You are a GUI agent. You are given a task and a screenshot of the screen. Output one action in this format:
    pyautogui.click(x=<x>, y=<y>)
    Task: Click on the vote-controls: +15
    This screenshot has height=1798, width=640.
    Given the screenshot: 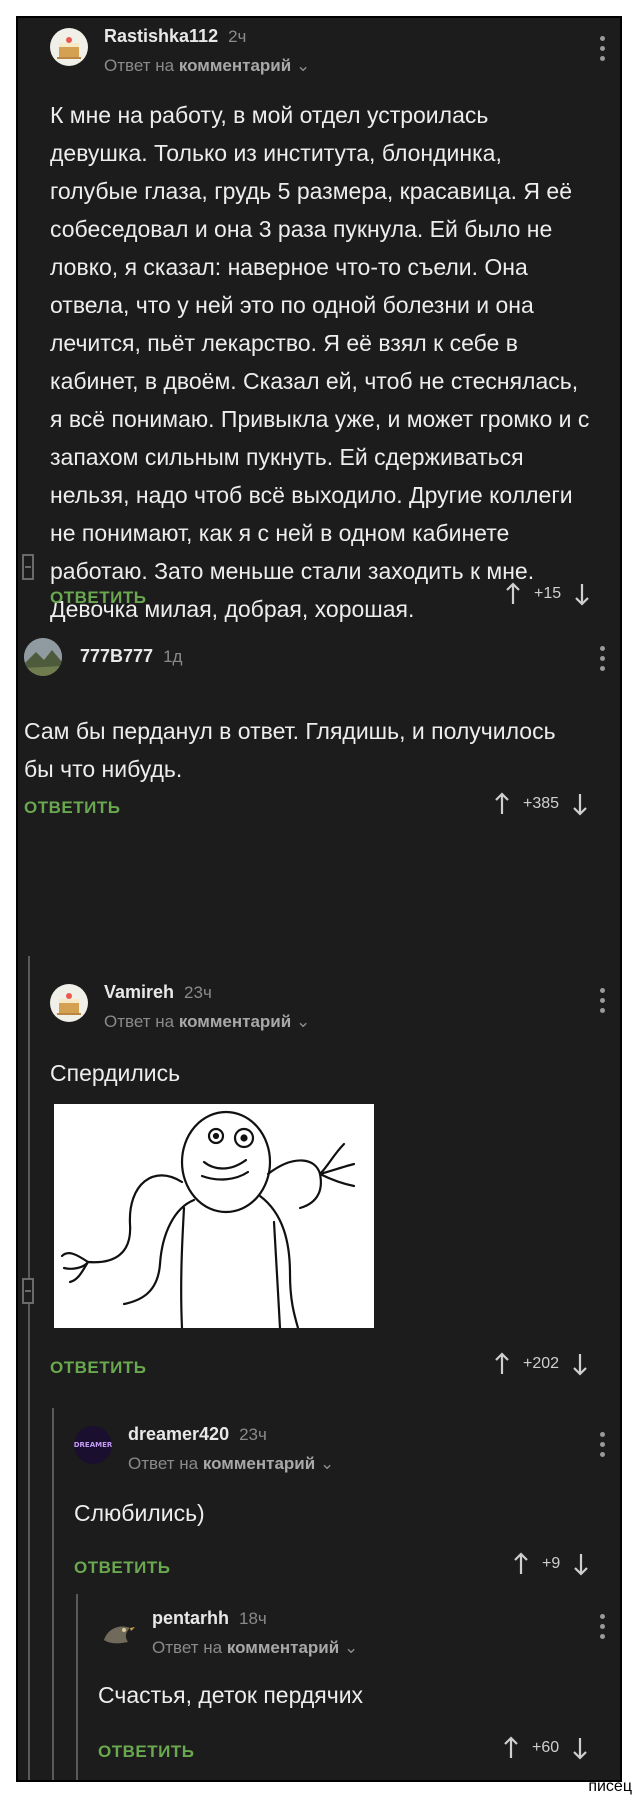 What is the action you would take?
    pyautogui.click(x=547, y=594)
    